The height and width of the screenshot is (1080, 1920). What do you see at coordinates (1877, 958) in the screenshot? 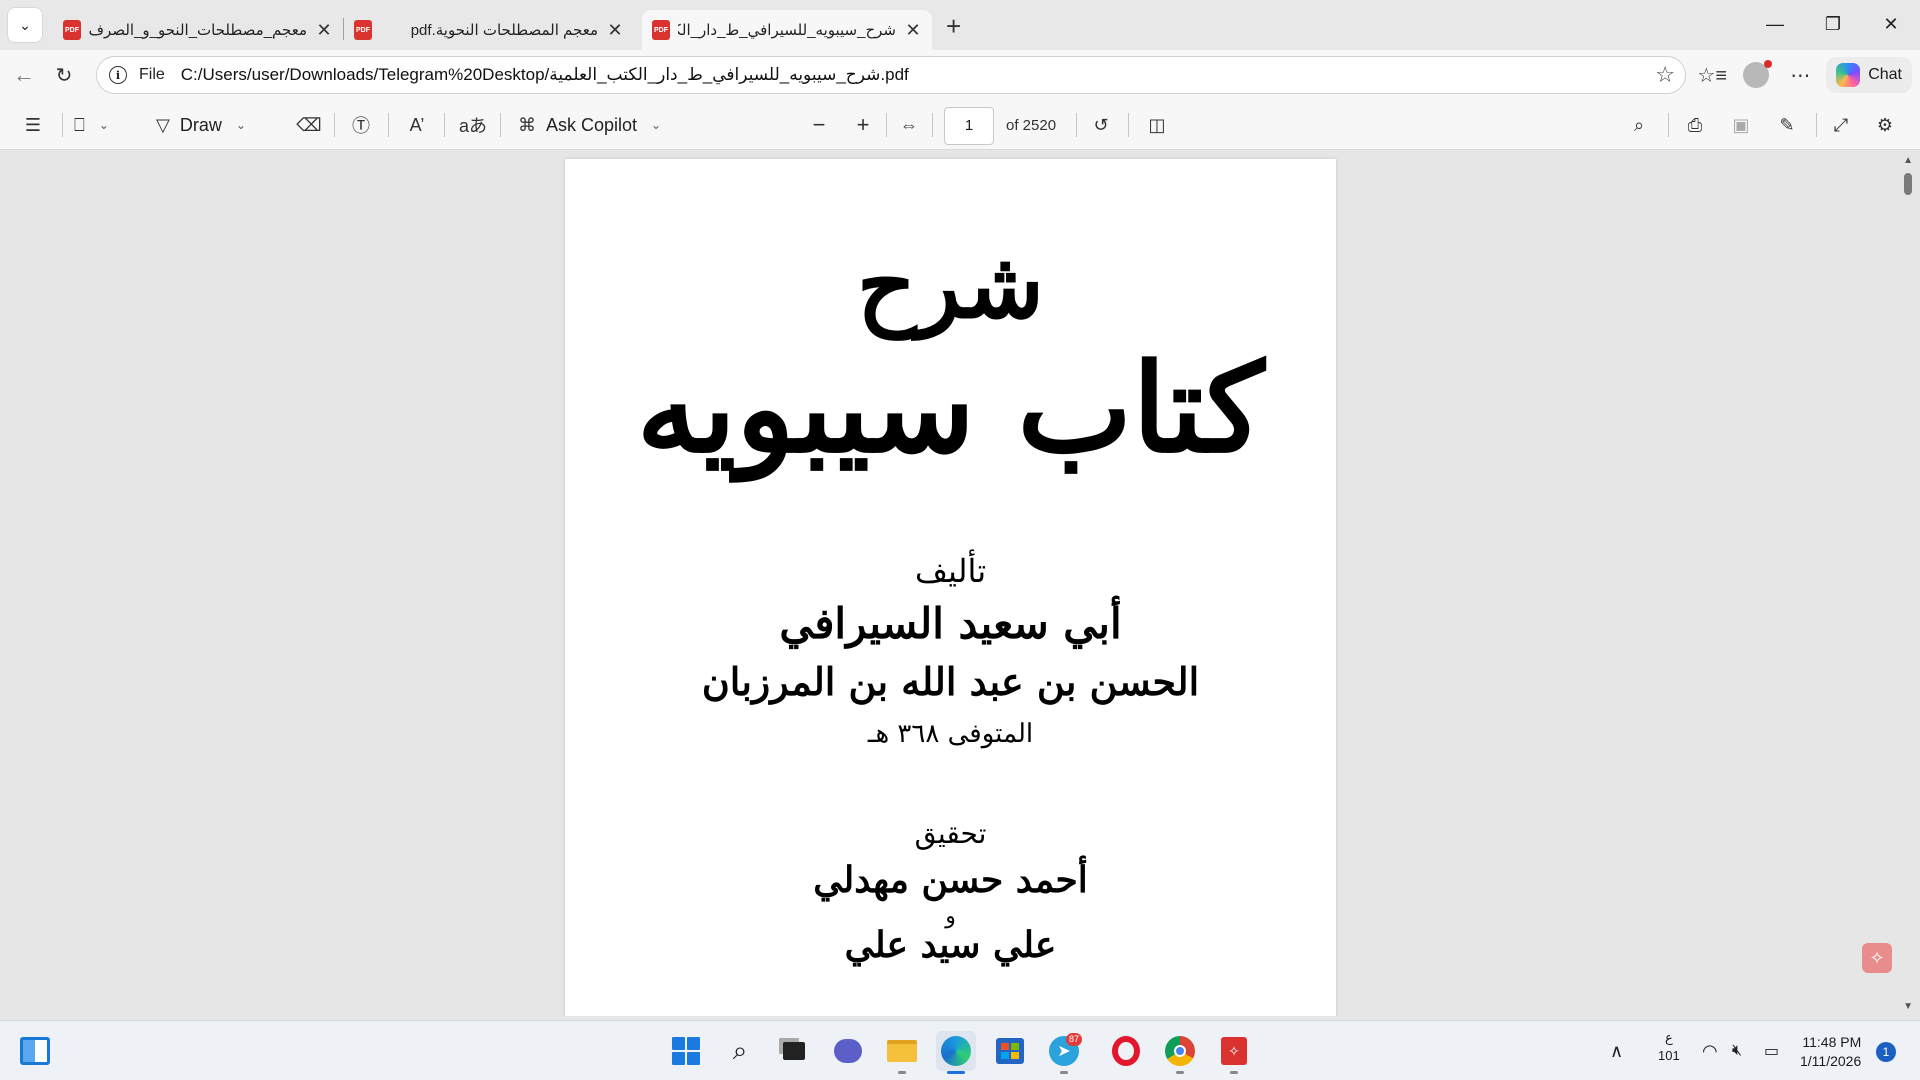
I see `acrobat-icon: ✧` at bounding box center [1877, 958].